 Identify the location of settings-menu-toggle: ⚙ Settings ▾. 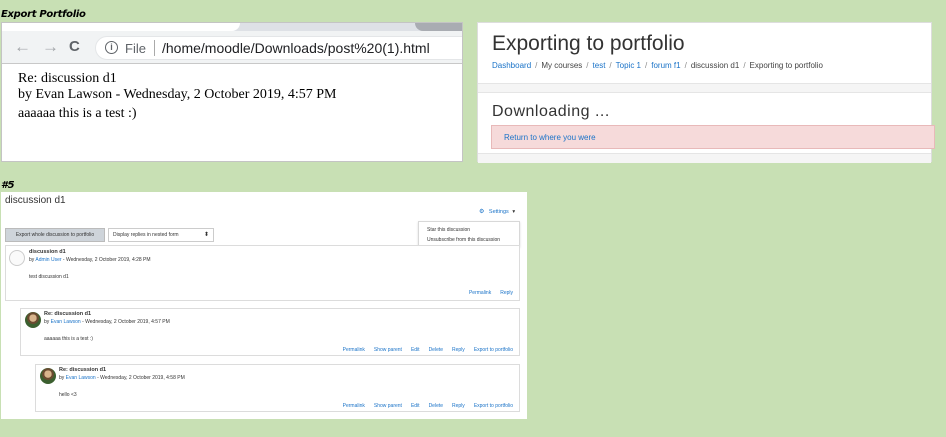
(497, 211).